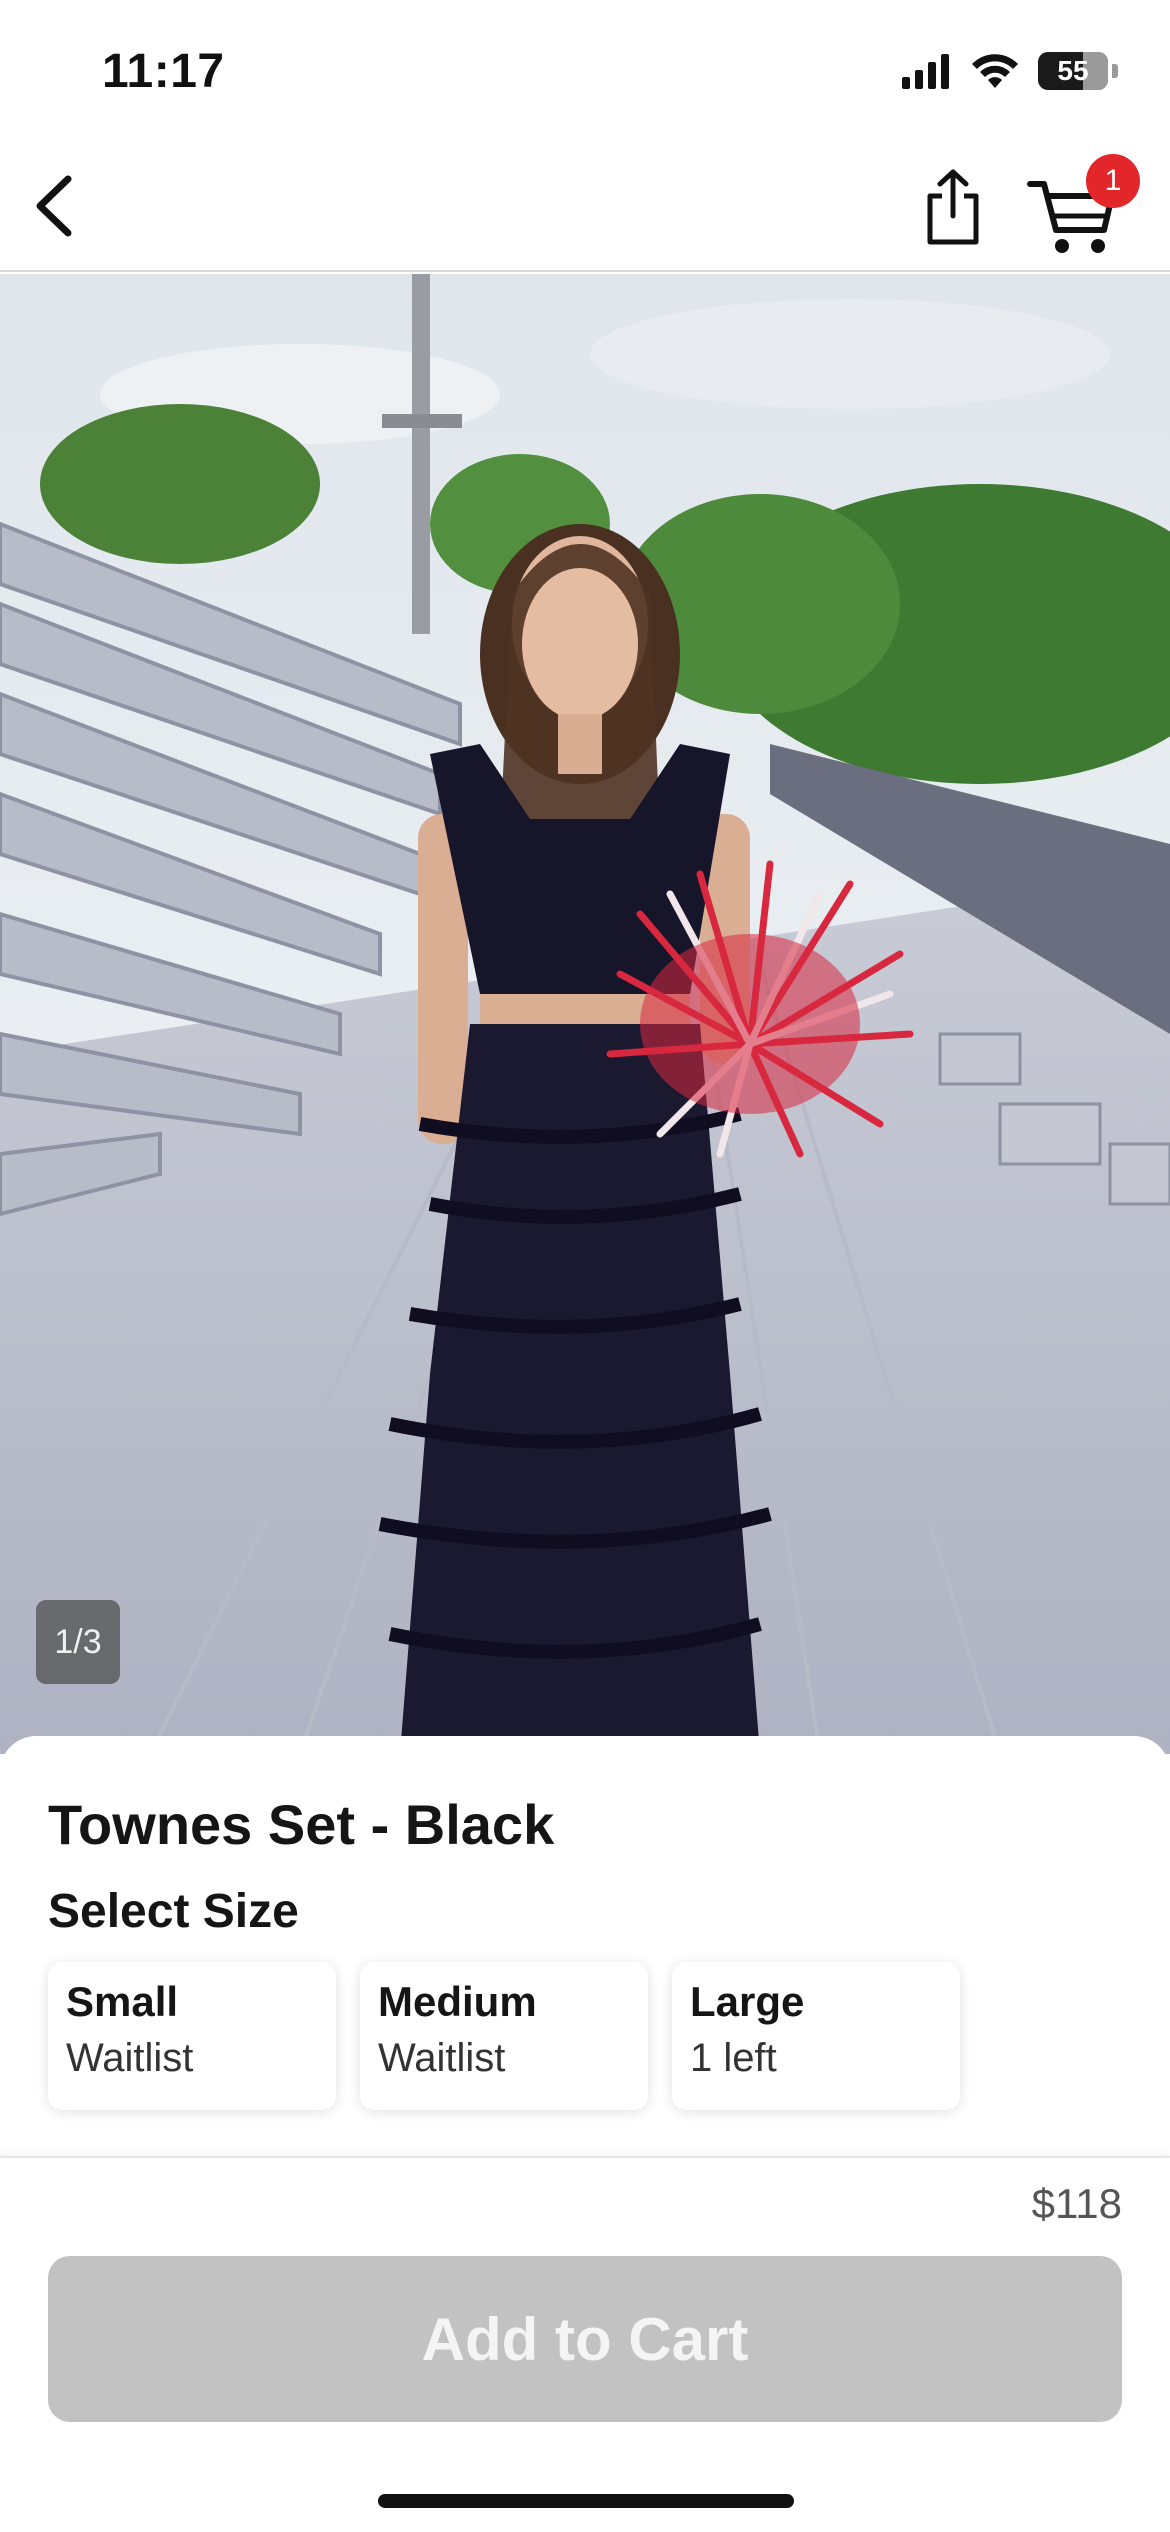  I want to click on product-price: $118, so click(1076, 2203).